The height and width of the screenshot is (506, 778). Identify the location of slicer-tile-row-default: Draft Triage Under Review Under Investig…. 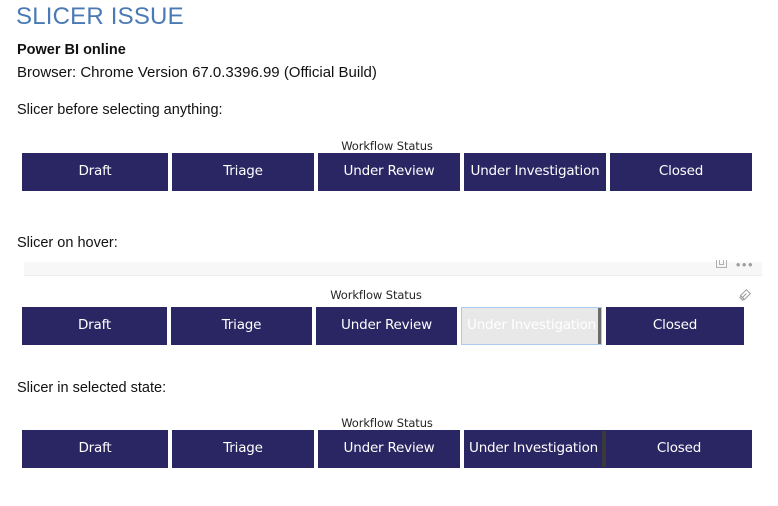
(387, 172).